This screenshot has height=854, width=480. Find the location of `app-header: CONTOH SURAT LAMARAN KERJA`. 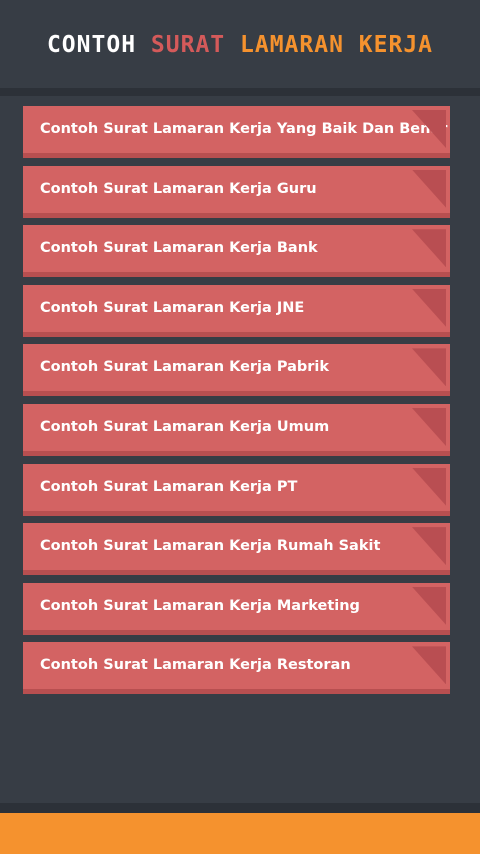

app-header: CONTOH SURAT LAMARAN KERJA is located at coordinates (240, 44).